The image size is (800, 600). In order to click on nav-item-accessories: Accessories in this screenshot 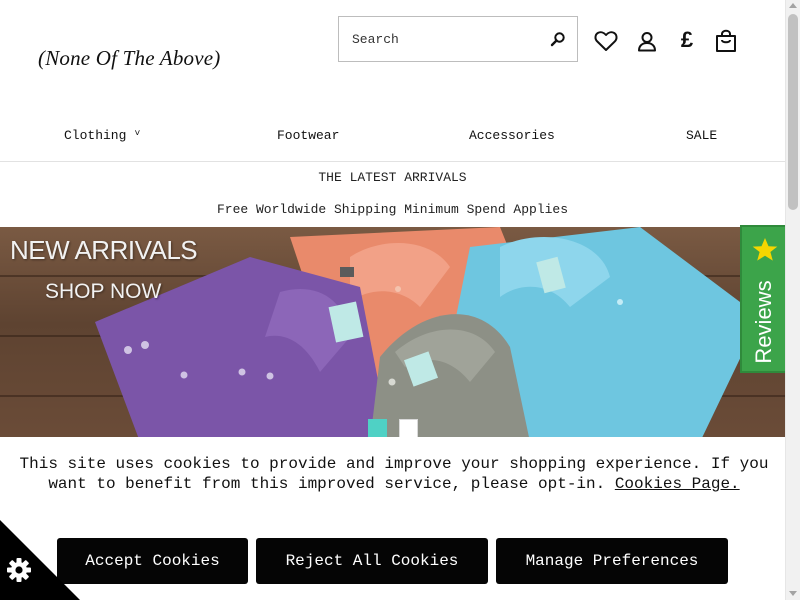, I will do `click(512, 135)`.